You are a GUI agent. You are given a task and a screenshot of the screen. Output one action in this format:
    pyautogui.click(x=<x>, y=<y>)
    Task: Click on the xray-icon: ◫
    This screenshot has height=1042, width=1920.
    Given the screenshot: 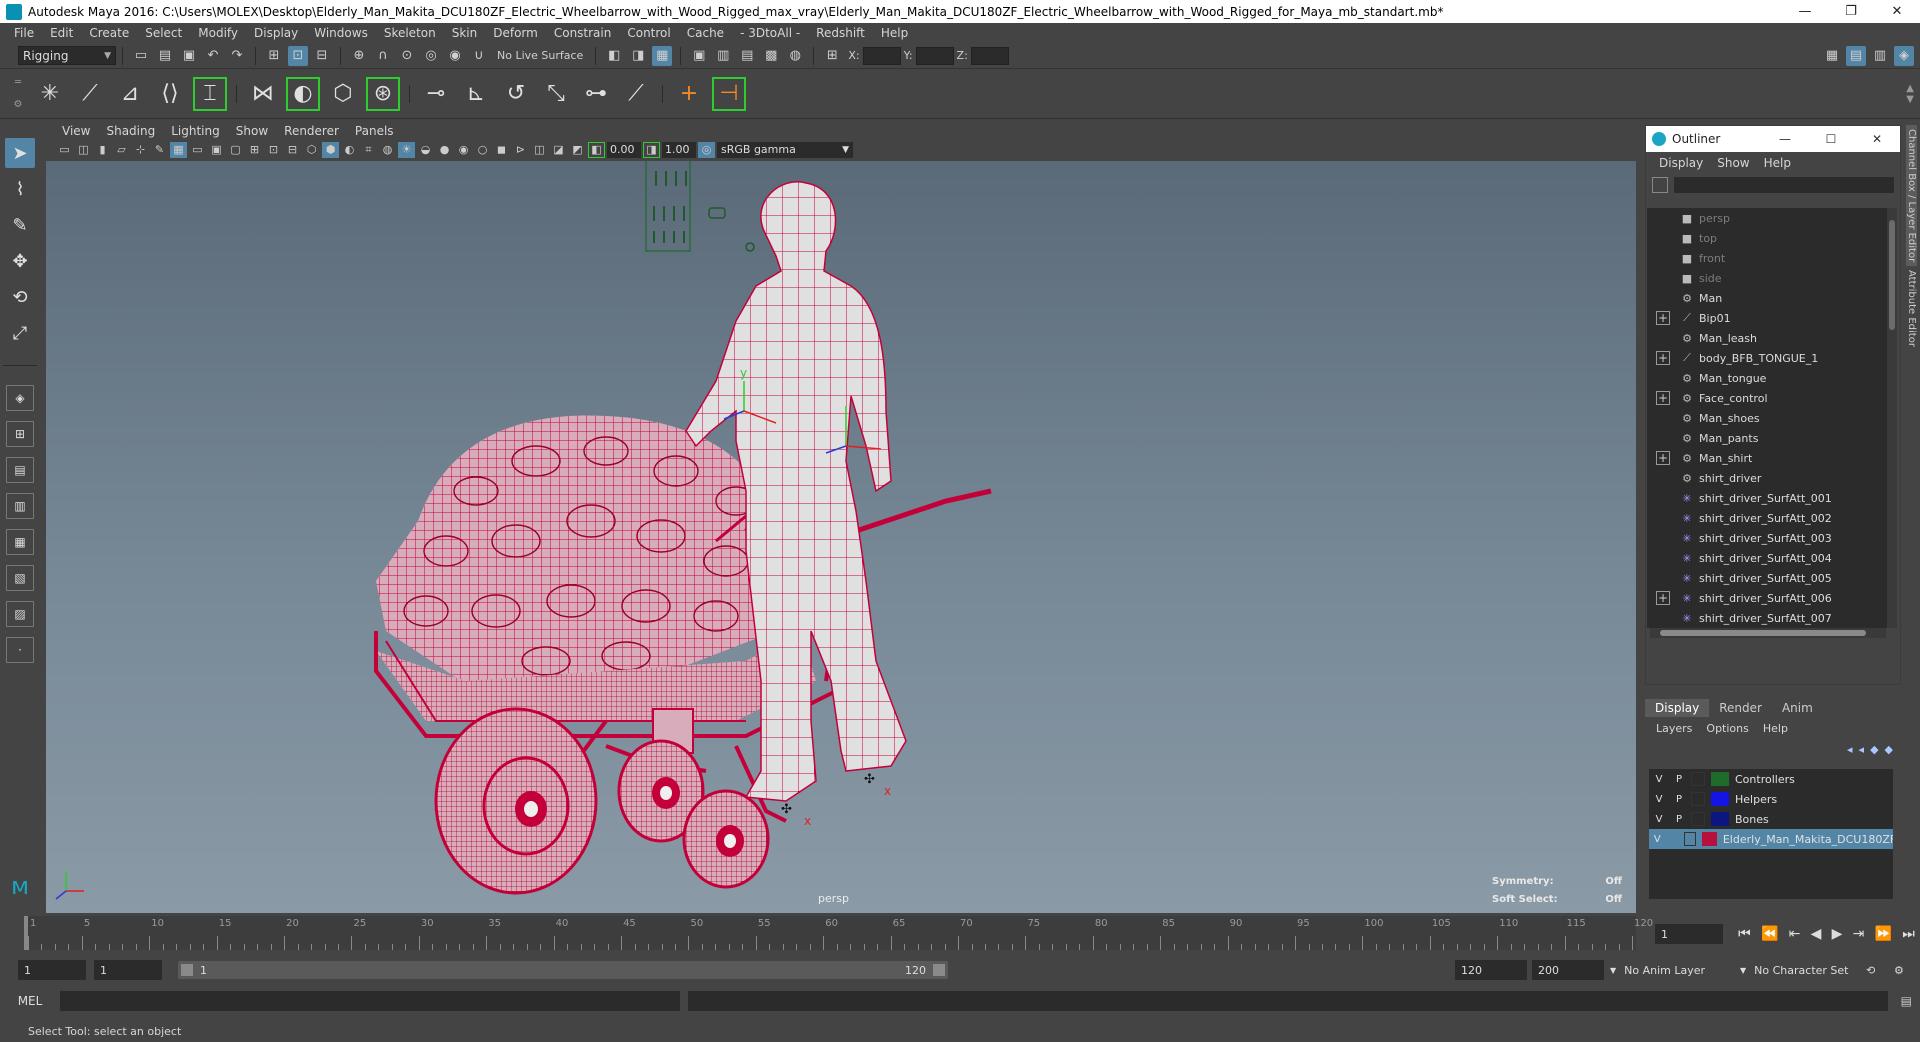 What is the action you would take?
    pyautogui.click(x=539, y=150)
    